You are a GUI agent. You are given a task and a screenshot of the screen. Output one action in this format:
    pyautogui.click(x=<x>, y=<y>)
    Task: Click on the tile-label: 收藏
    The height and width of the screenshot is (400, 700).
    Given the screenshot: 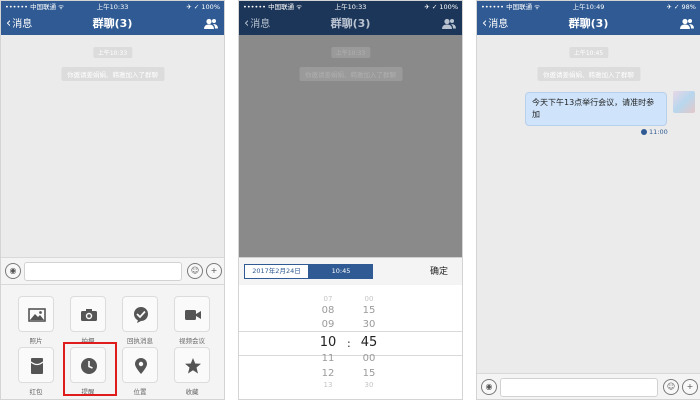 What is the action you would take?
    pyautogui.click(x=192, y=392)
    